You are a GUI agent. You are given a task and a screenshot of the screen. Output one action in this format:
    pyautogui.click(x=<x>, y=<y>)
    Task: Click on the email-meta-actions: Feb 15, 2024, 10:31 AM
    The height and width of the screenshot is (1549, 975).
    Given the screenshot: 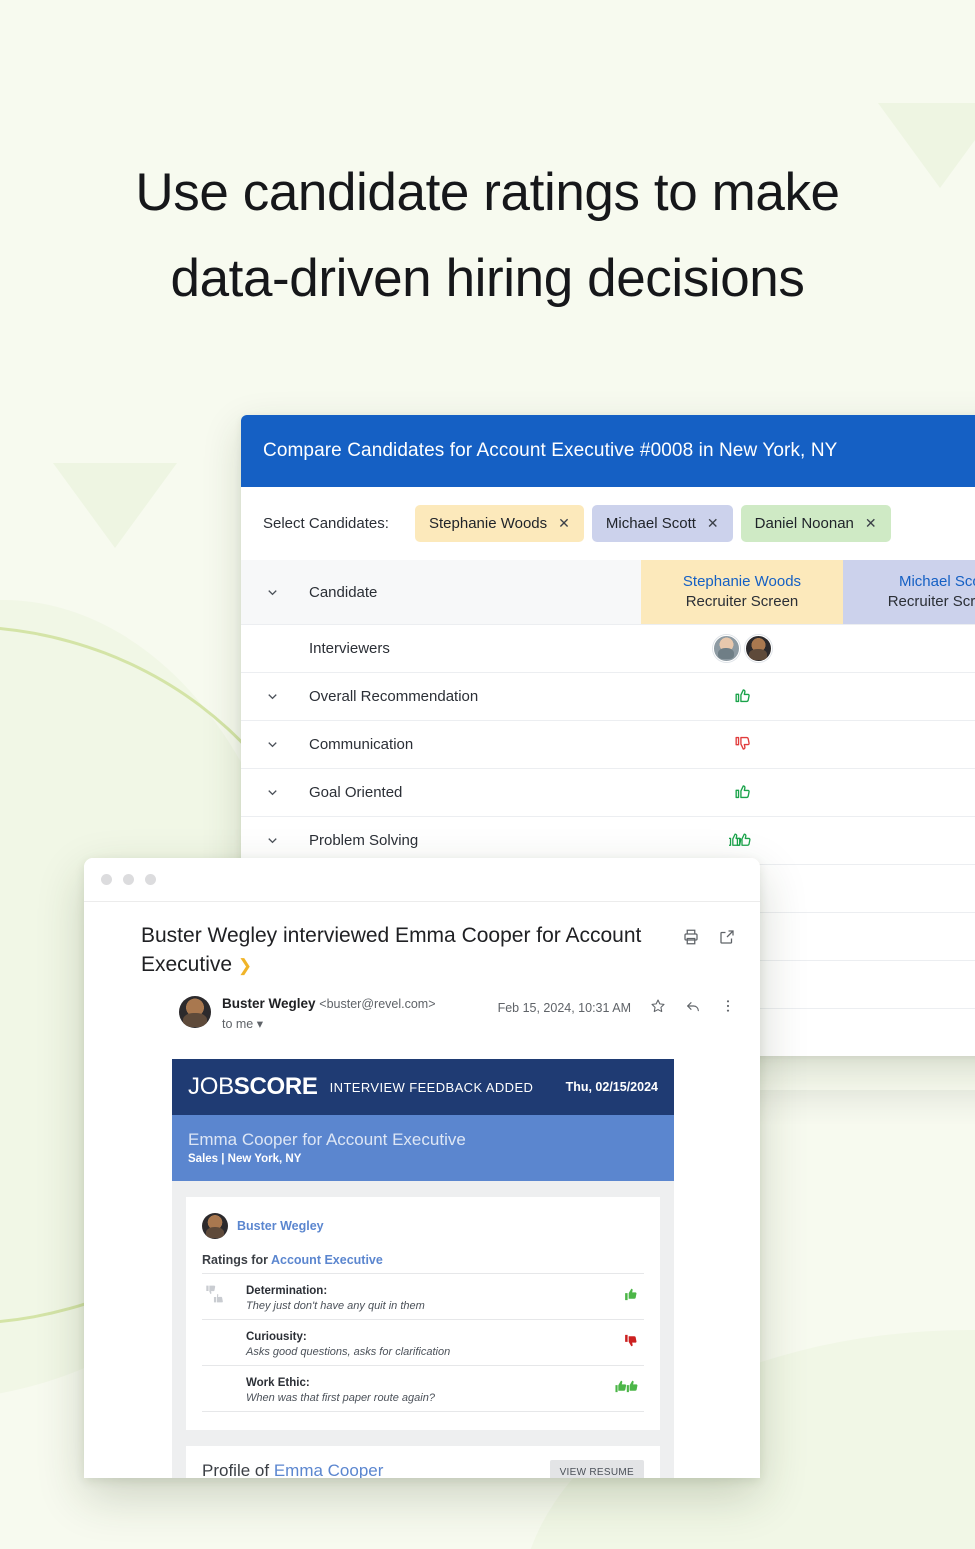 What is the action you would take?
    pyautogui.click(x=617, y=1006)
    